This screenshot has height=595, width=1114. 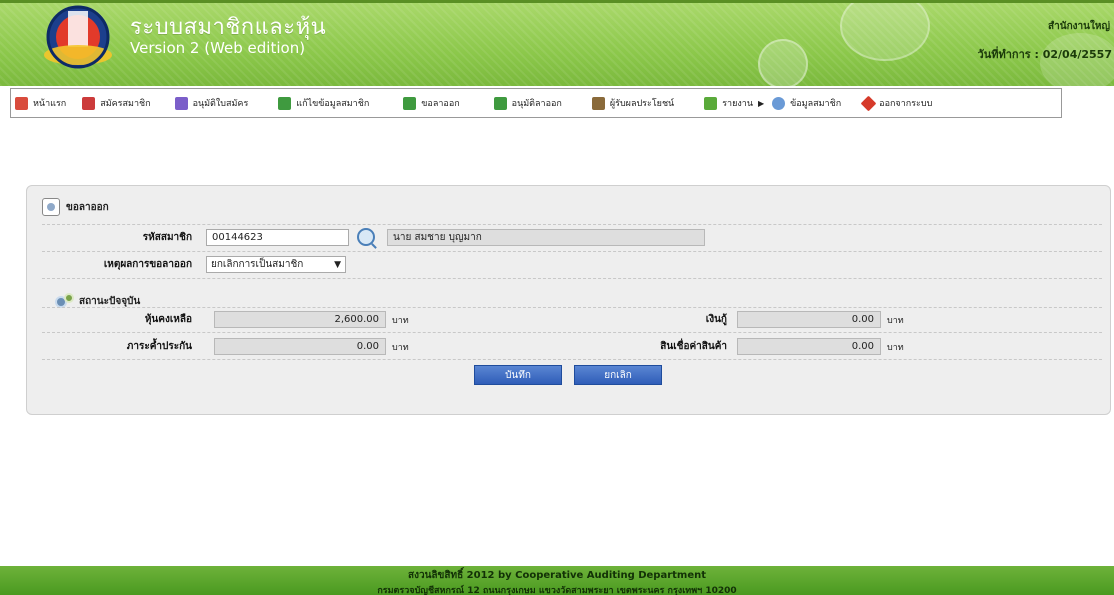 I want to click on beneficiary-icon, so click(x=598, y=103).